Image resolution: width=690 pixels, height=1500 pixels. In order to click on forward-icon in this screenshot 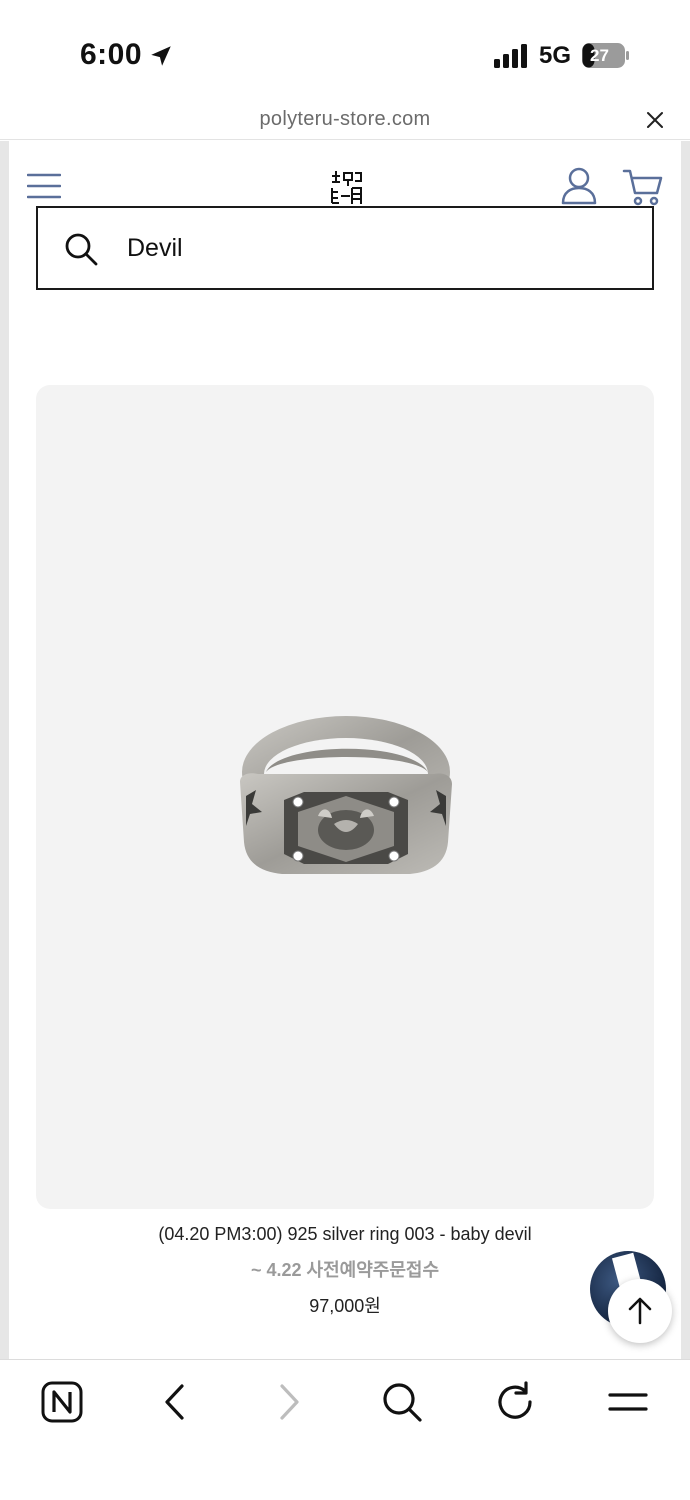, I will do `click(289, 1402)`.